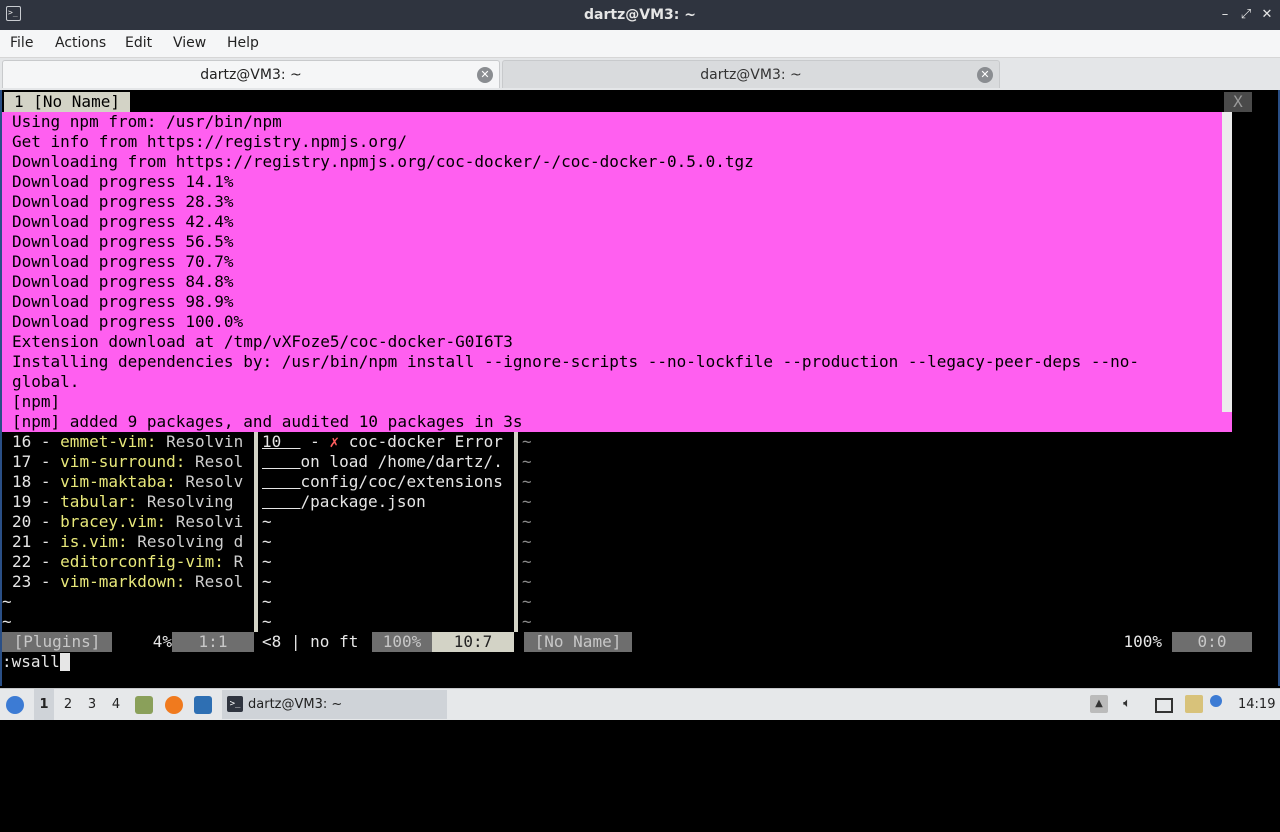 Image resolution: width=1280 pixels, height=832 pixels. Describe the element at coordinates (203, 705) in the screenshot. I see `desktop-icon` at that location.